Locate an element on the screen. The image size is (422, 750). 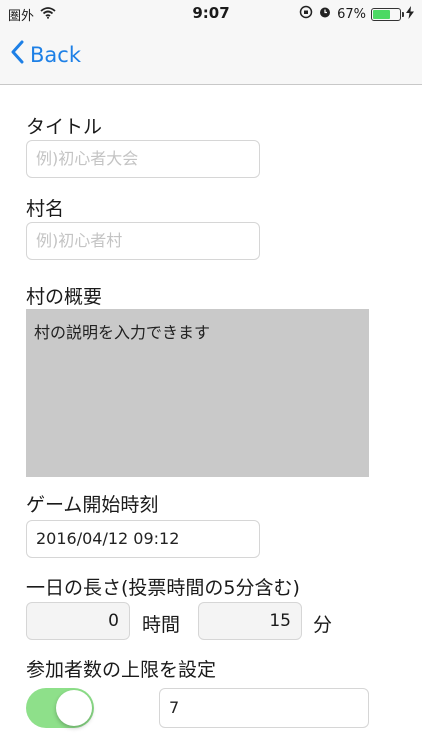
max-players-label: 参加者数の上限を設定 is located at coordinates (121, 670).